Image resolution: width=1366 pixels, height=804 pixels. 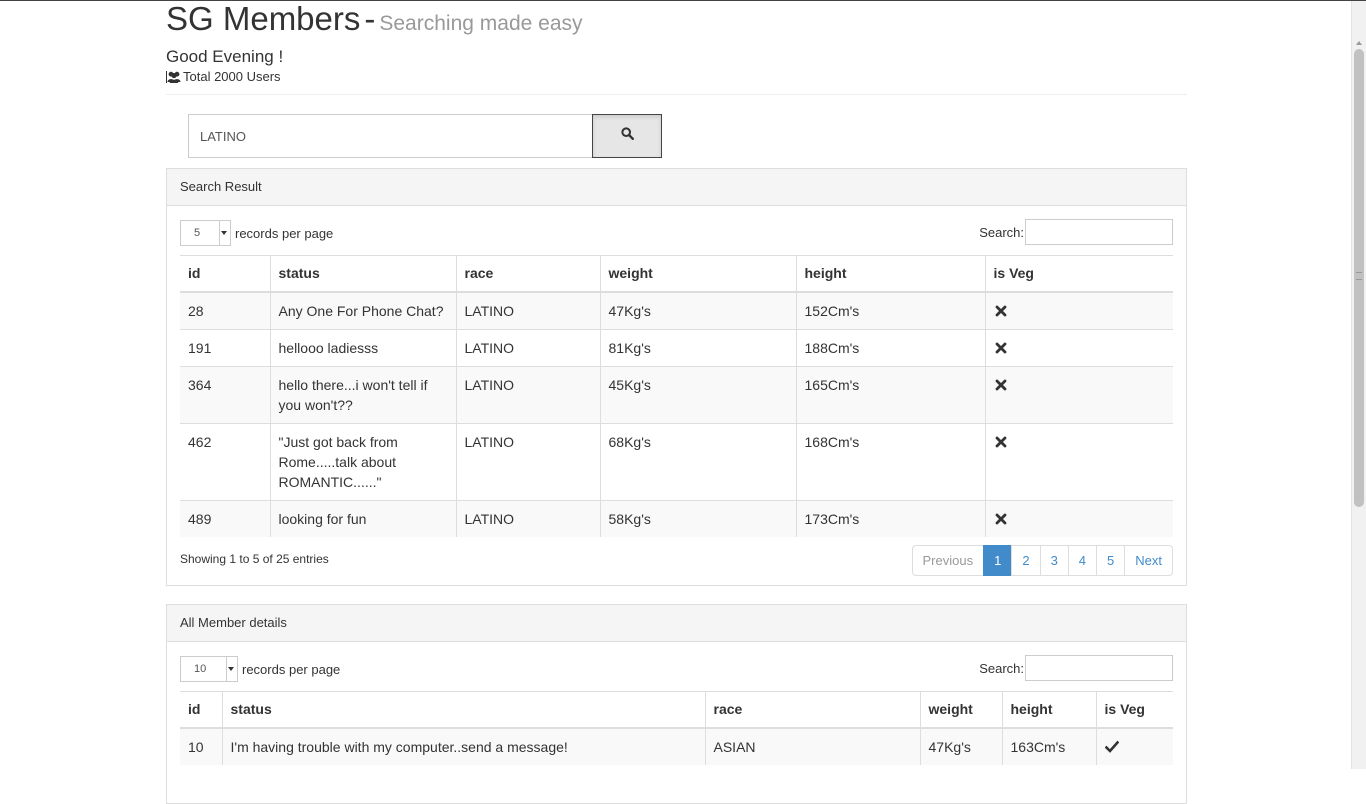 I want to click on cell-race: ASIAN, so click(x=812, y=746).